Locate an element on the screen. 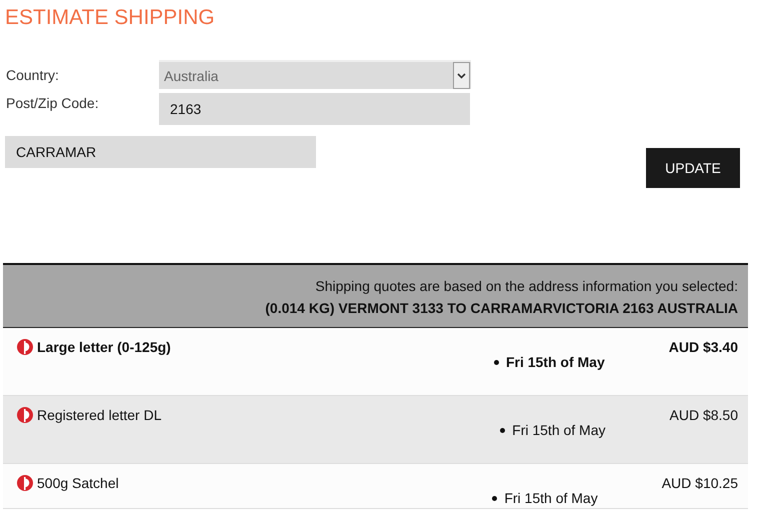 This screenshot has width=757, height=514. quote-price: AUD $3.40 is located at coordinates (703, 347).